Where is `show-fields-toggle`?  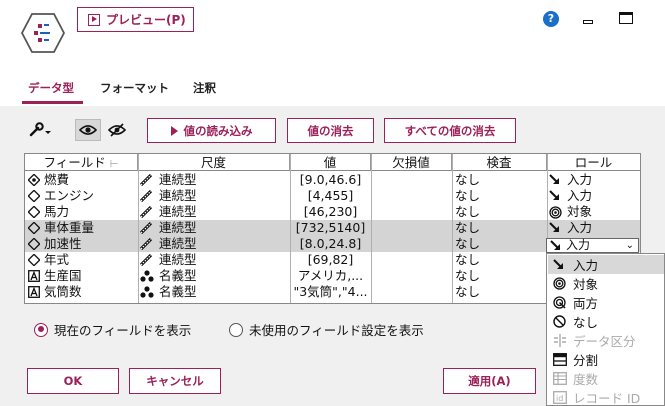
show-fields-toggle is located at coordinates (88, 130).